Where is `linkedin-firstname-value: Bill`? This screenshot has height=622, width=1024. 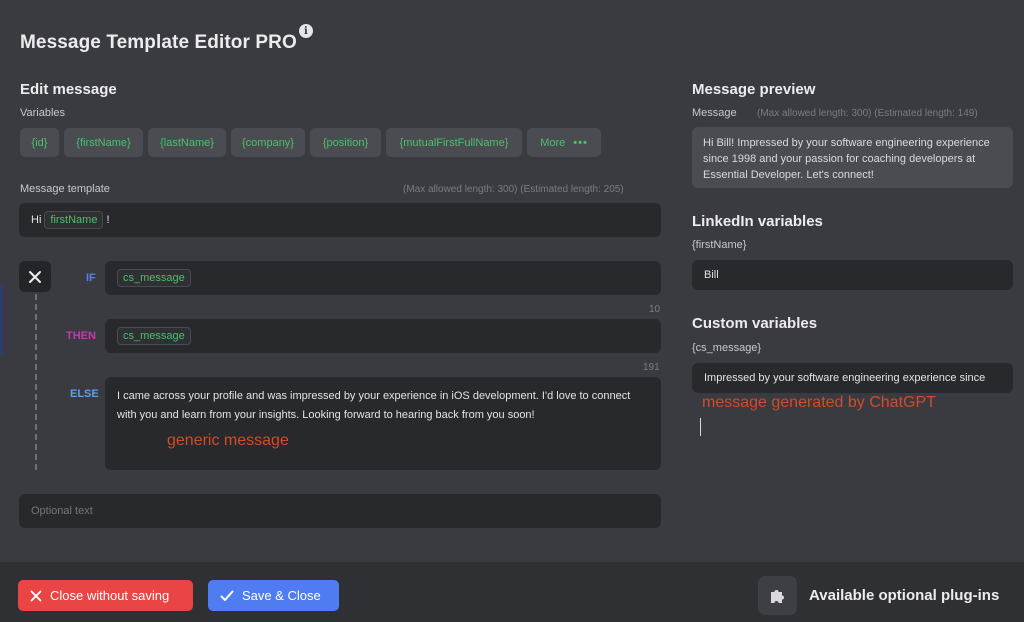
linkedin-firstname-value: Bill is located at coordinates (711, 275).